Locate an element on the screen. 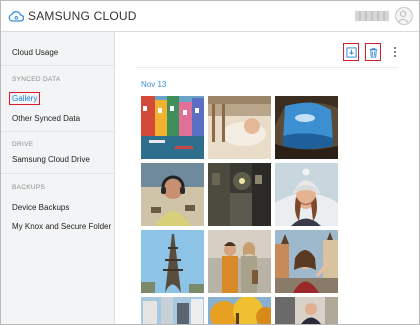 The height and width of the screenshot is (325, 420). cloud-icon is located at coordinates (16, 16).